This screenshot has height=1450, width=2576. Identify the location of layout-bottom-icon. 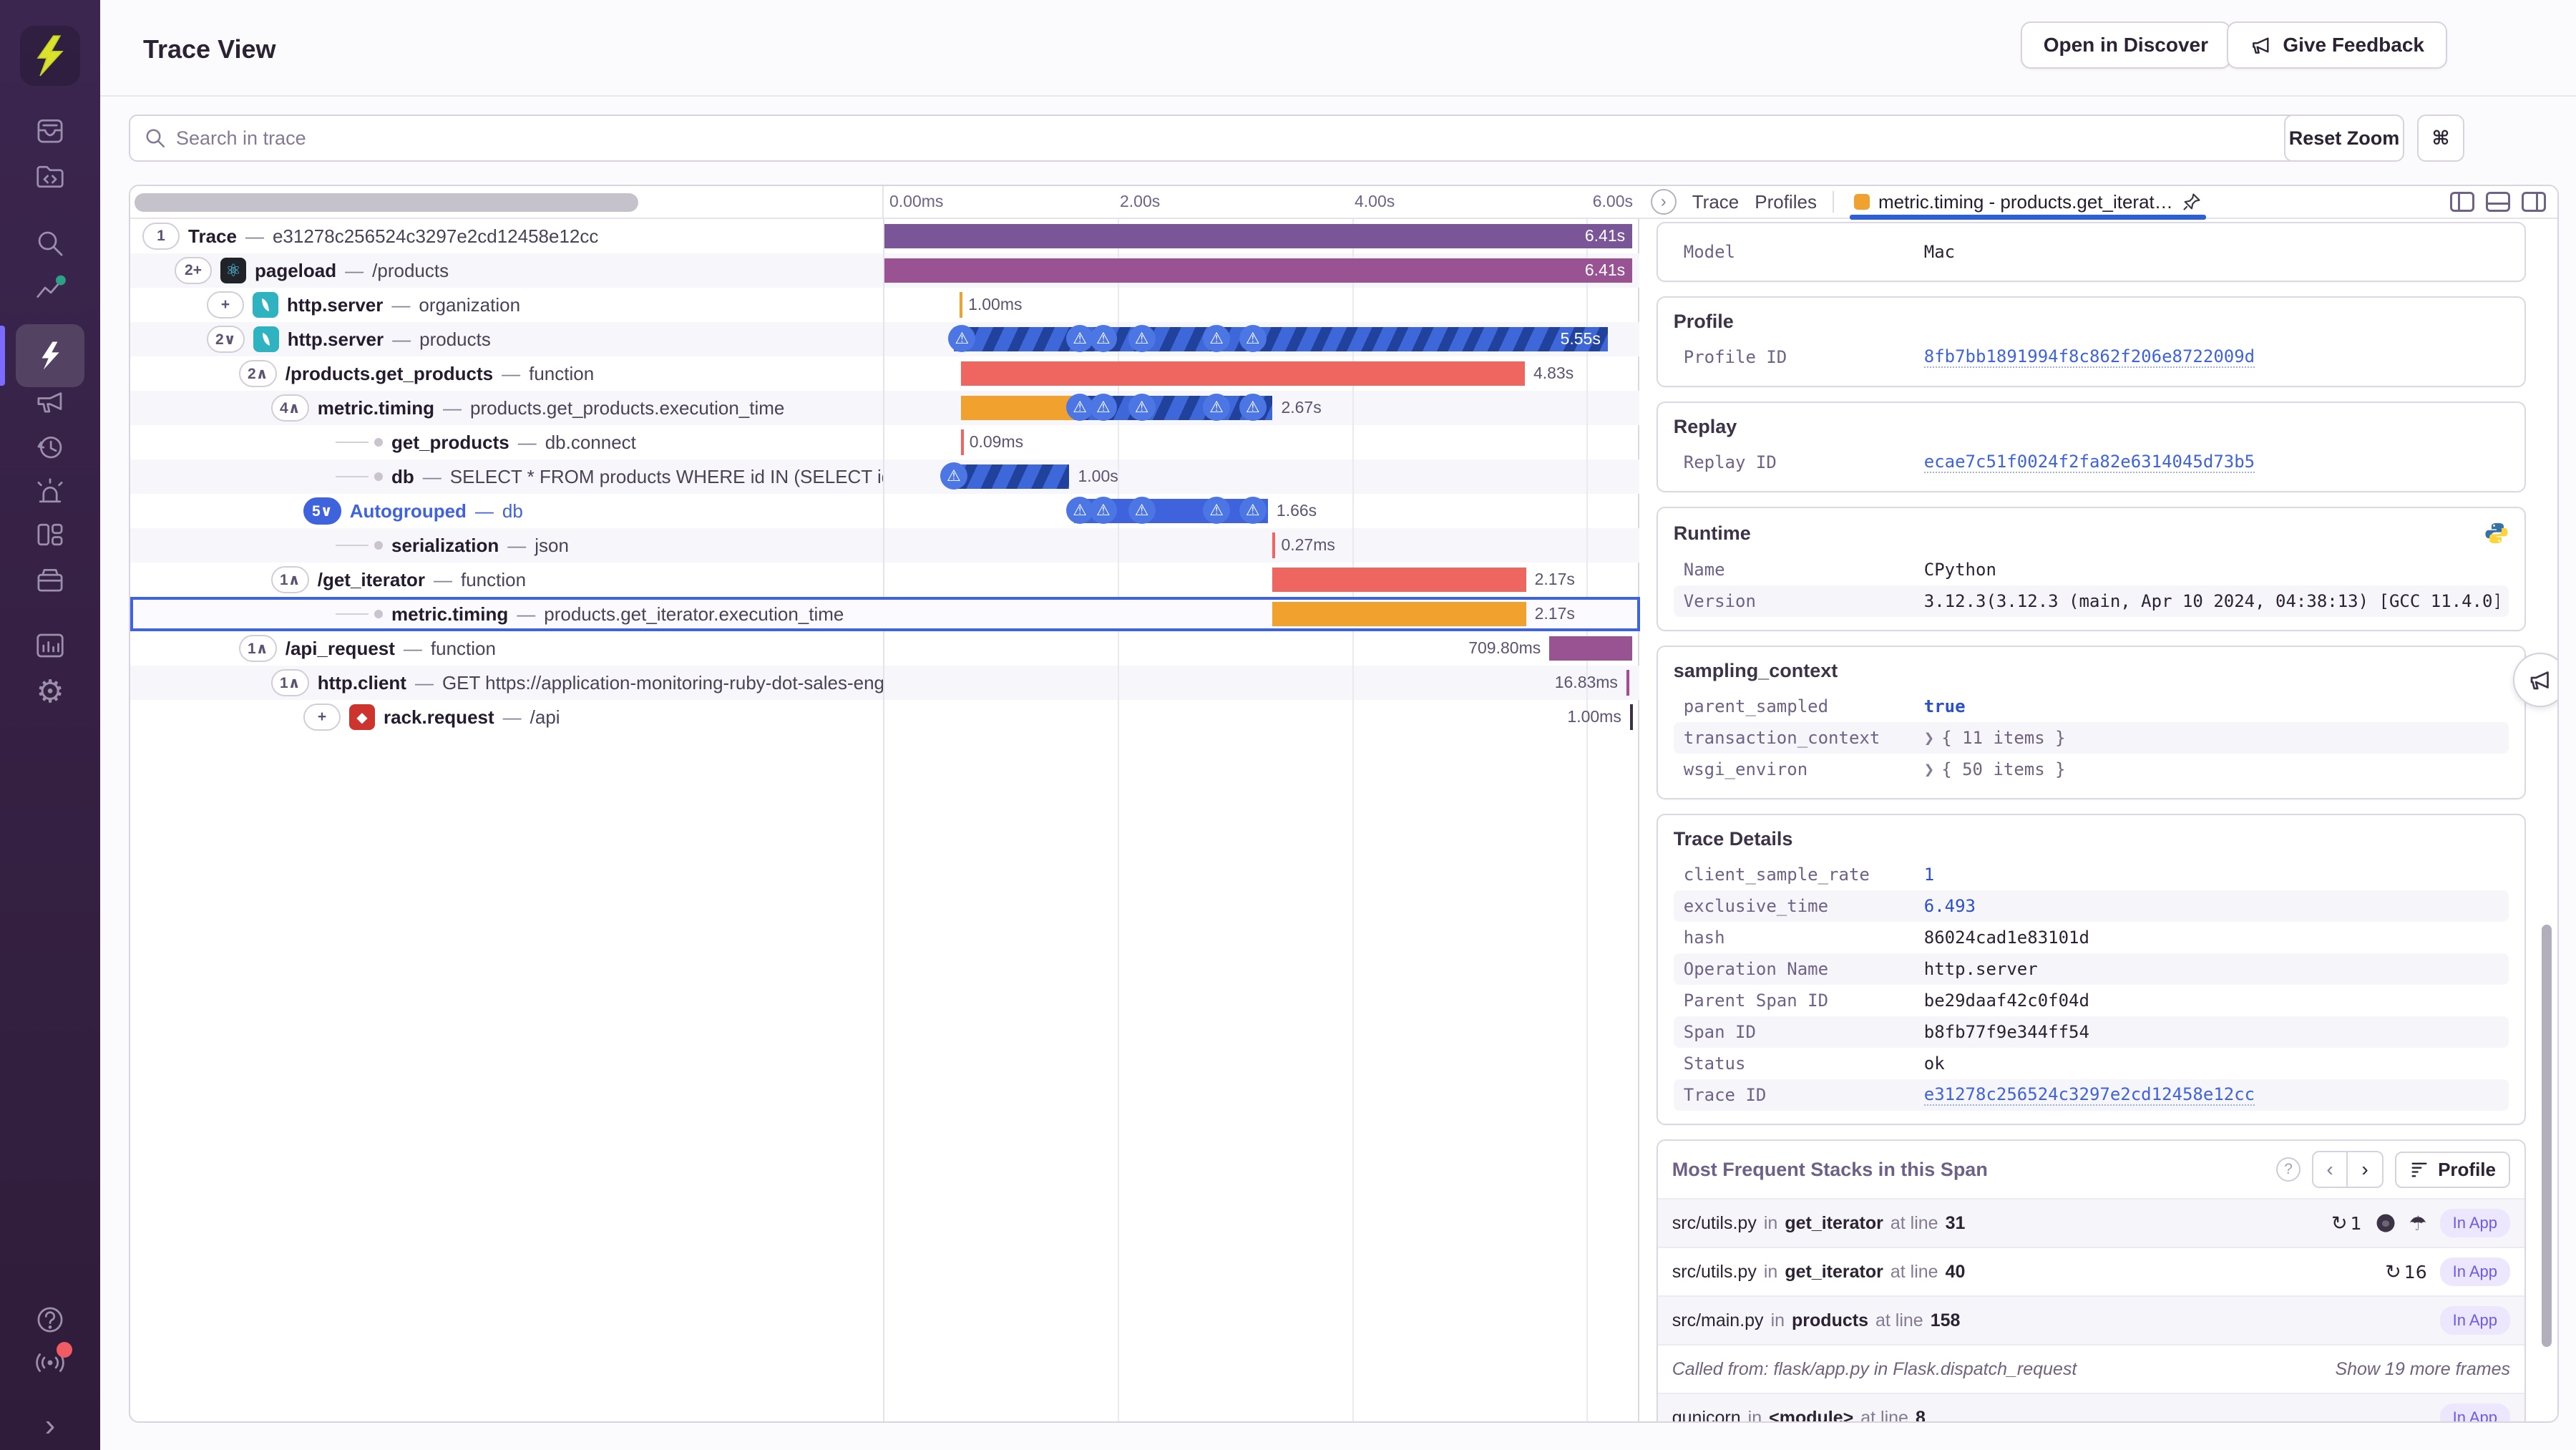
(2498, 202).